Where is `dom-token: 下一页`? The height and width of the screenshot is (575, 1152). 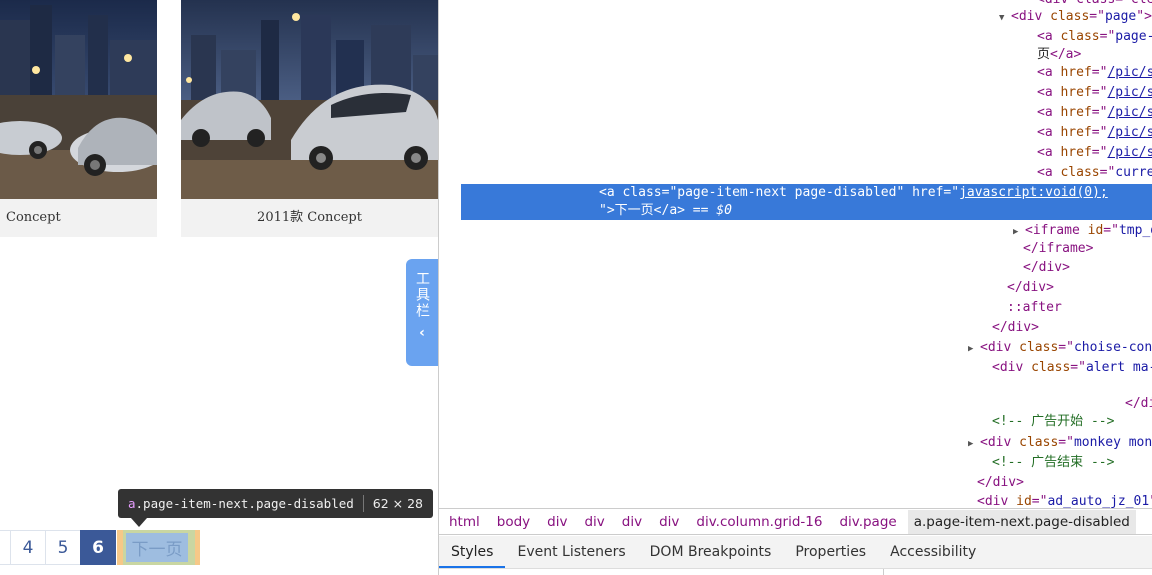 dom-token: 下一页 is located at coordinates (634, 210).